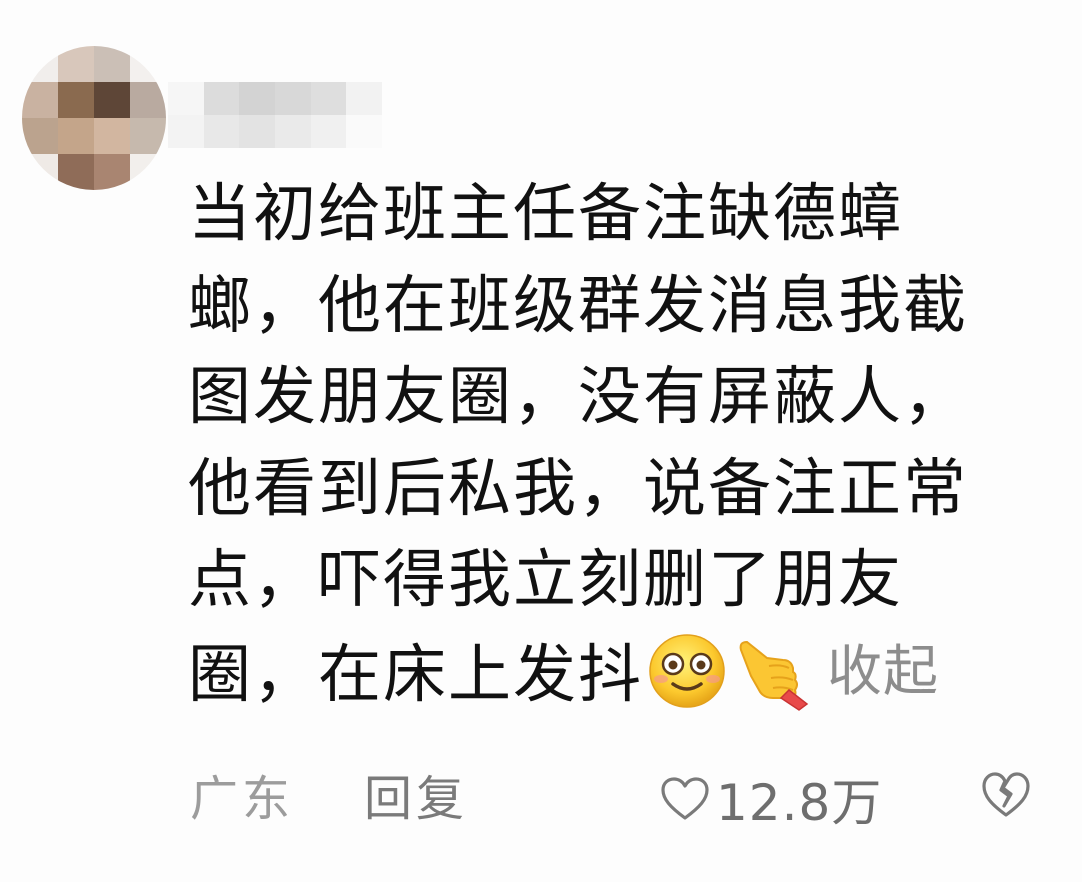 The height and width of the screenshot is (882, 1082). Describe the element at coordinates (415, 674) in the screenshot. I see `comment-line: 圈，在床上发抖` at that location.